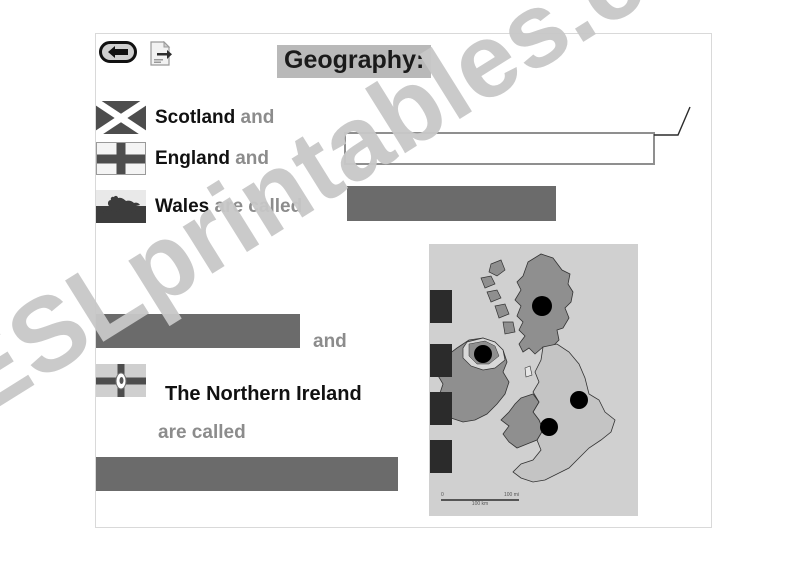 Image resolution: width=800 pixels, height=565 pixels. I want to click on answer-input-box, so click(499, 148).